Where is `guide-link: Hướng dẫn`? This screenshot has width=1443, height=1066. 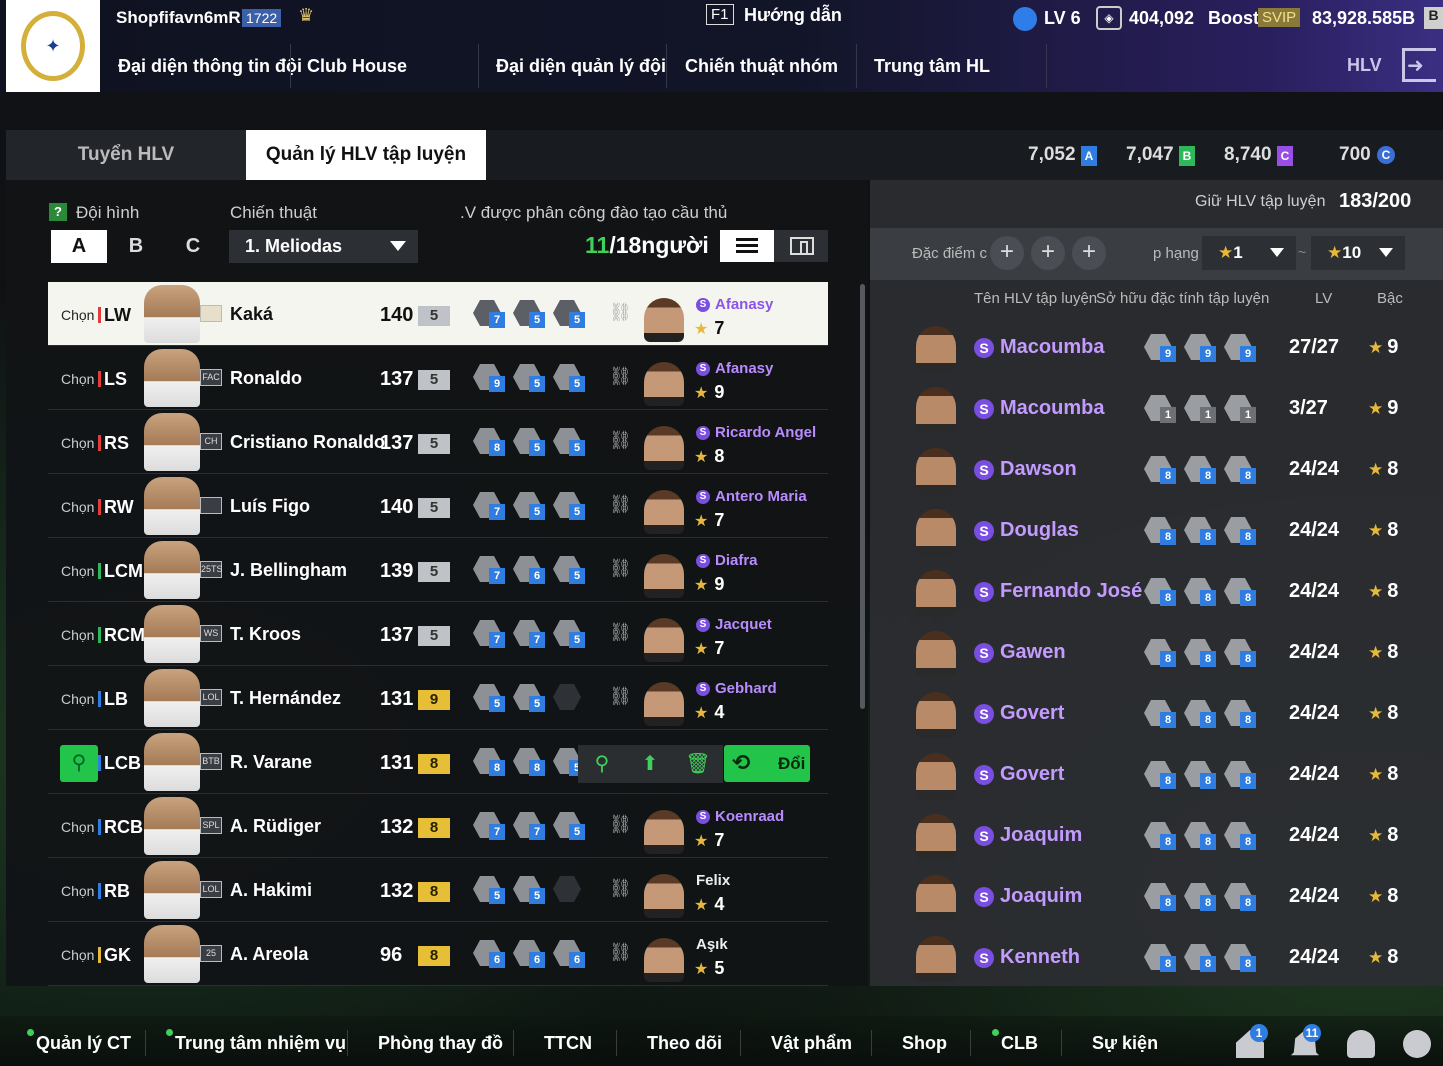
guide-link: Hướng dẫn is located at coordinates (793, 15).